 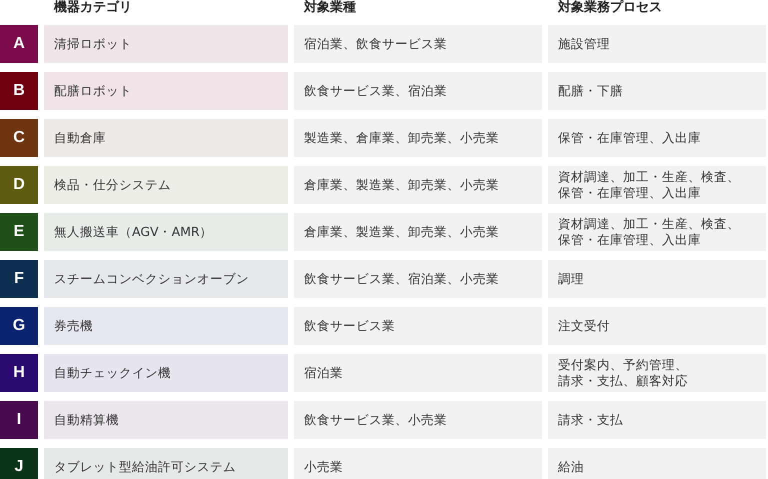 What do you see at coordinates (19, 138) in the screenshot?
I see `category-letter: C` at bounding box center [19, 138].